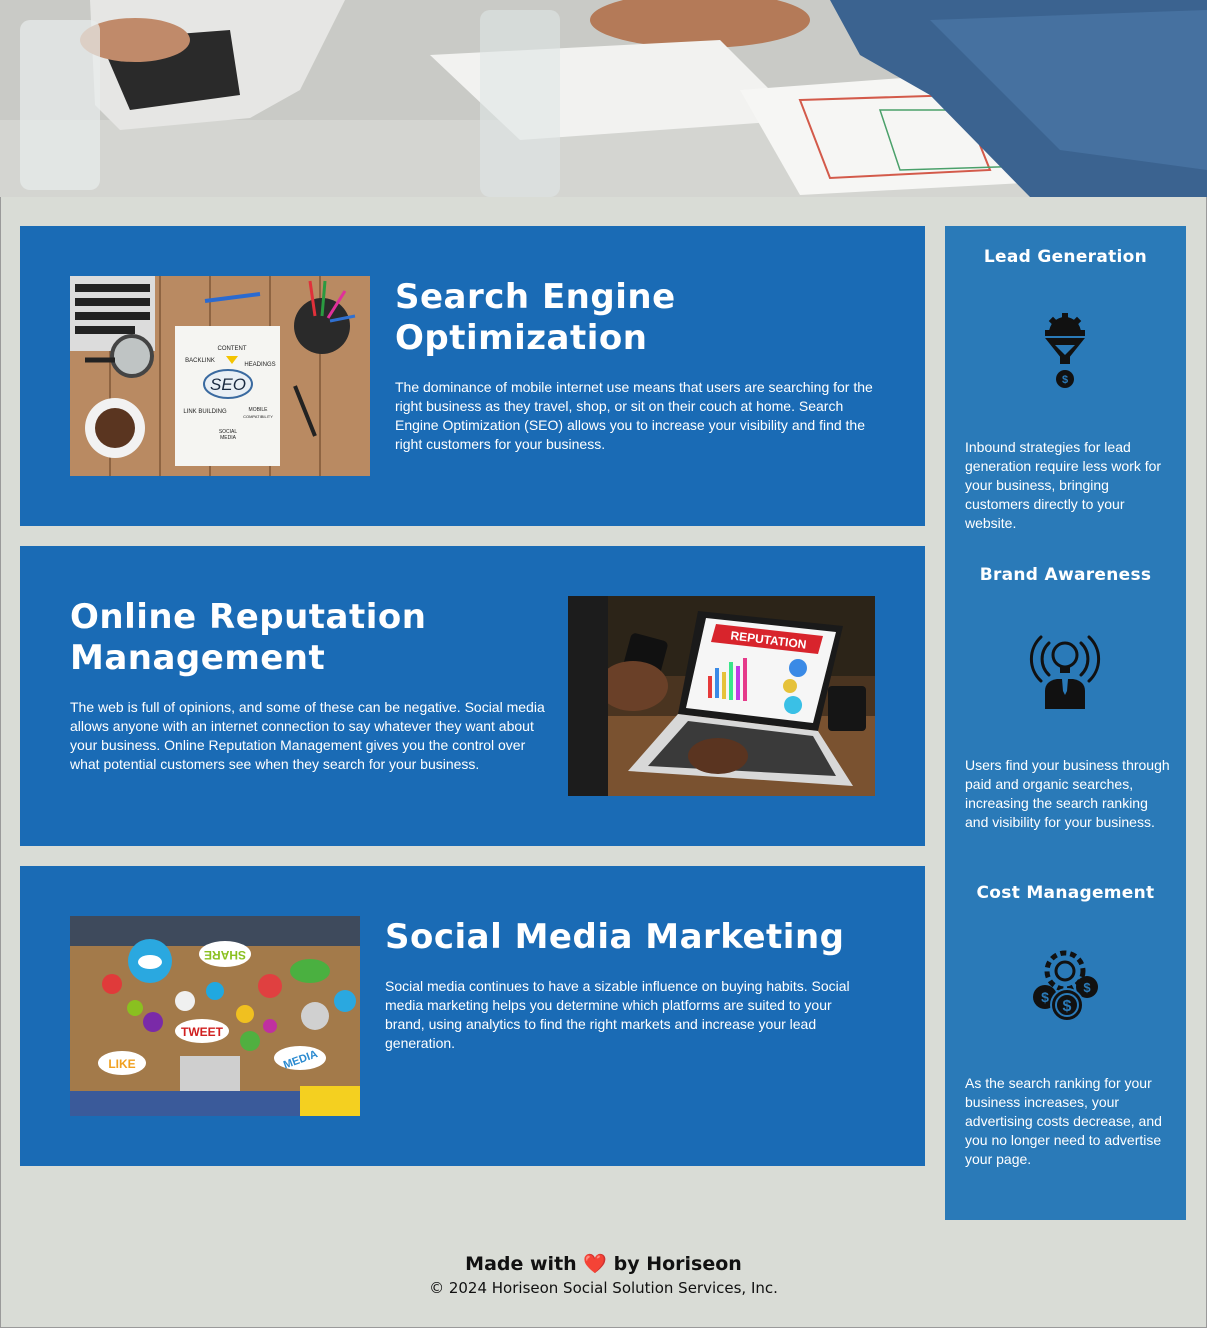  What do you see at coordinates (595, 1264) in the screenshot?
I see `heart-icon: ❤️` at bounding box center [595, 1264].